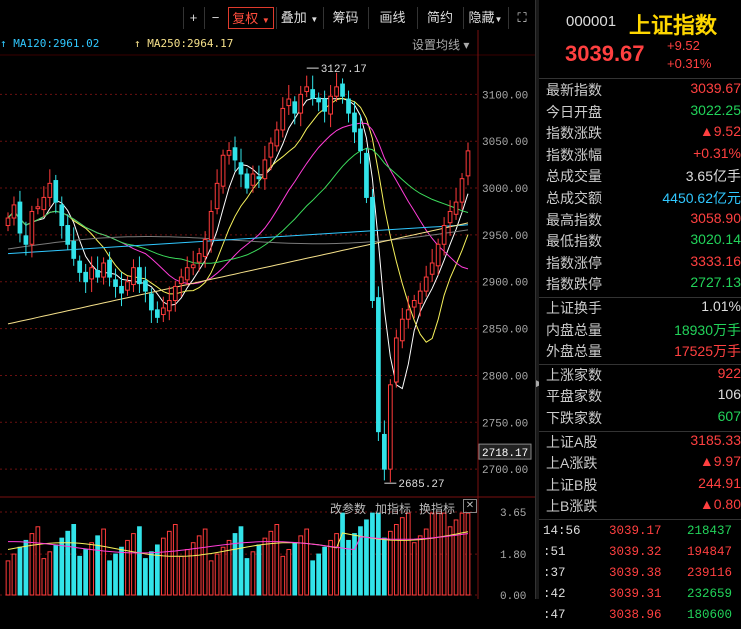  What do you see at coordinates (513, 556) in the screenshot?
I see `volume-tick-label: 1.80` at bounding box center [513, 556].